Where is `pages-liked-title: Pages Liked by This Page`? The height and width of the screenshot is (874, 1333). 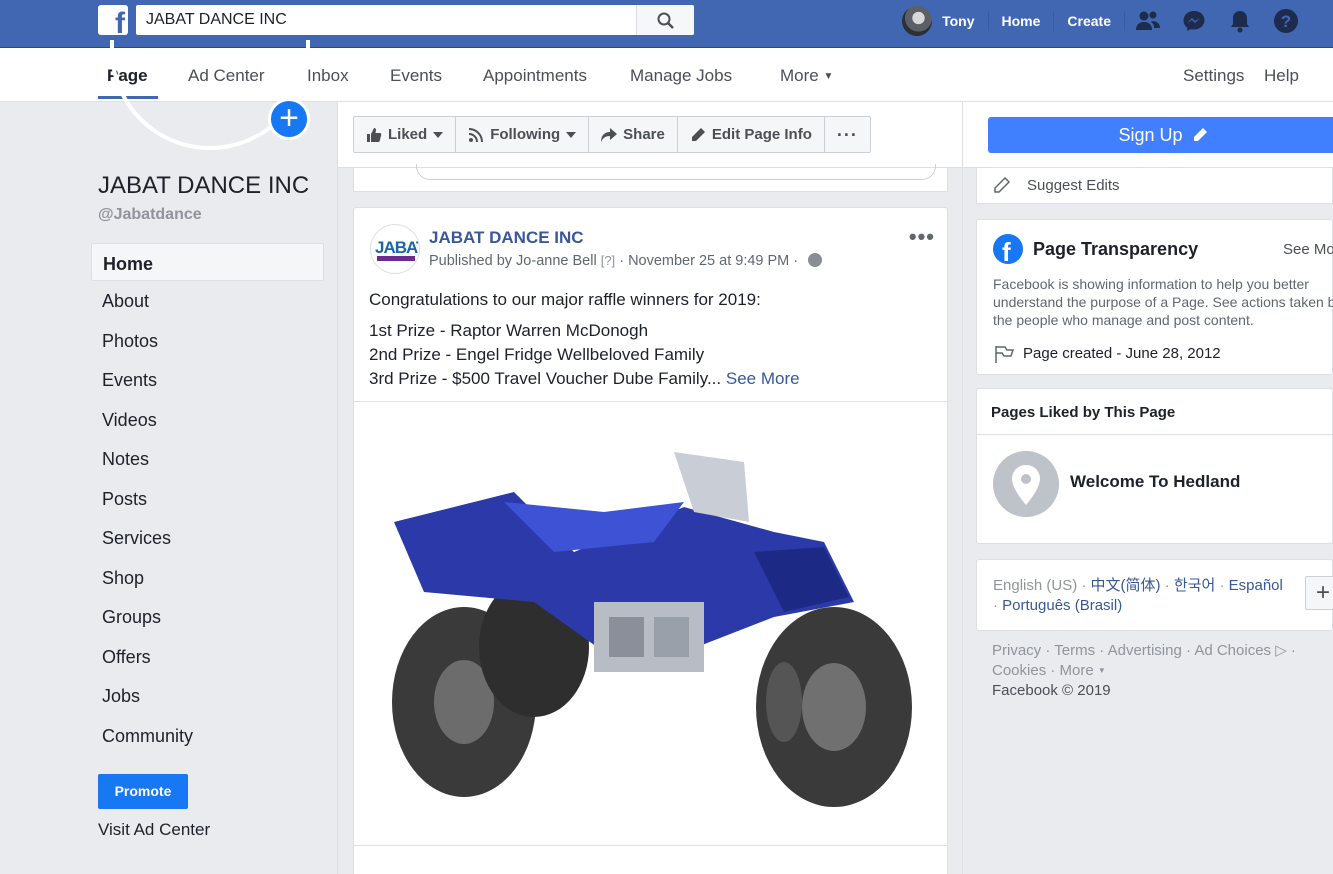 pages-liked-title: Pages Liked by This Page is located at coordinates (1083, 412).